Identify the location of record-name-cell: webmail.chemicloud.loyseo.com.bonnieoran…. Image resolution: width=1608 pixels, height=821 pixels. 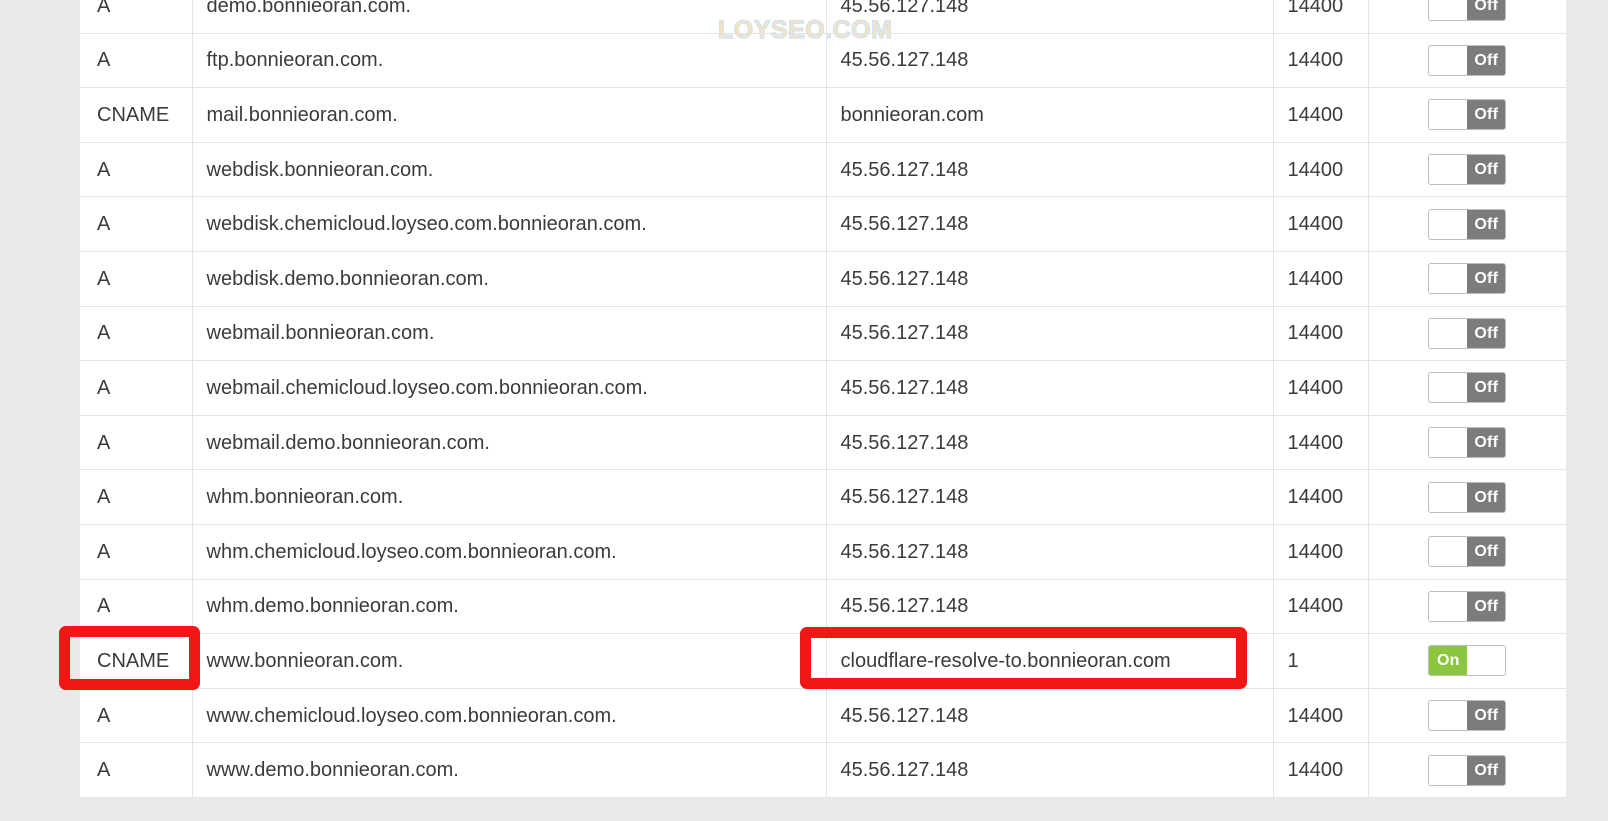
(509, 388).